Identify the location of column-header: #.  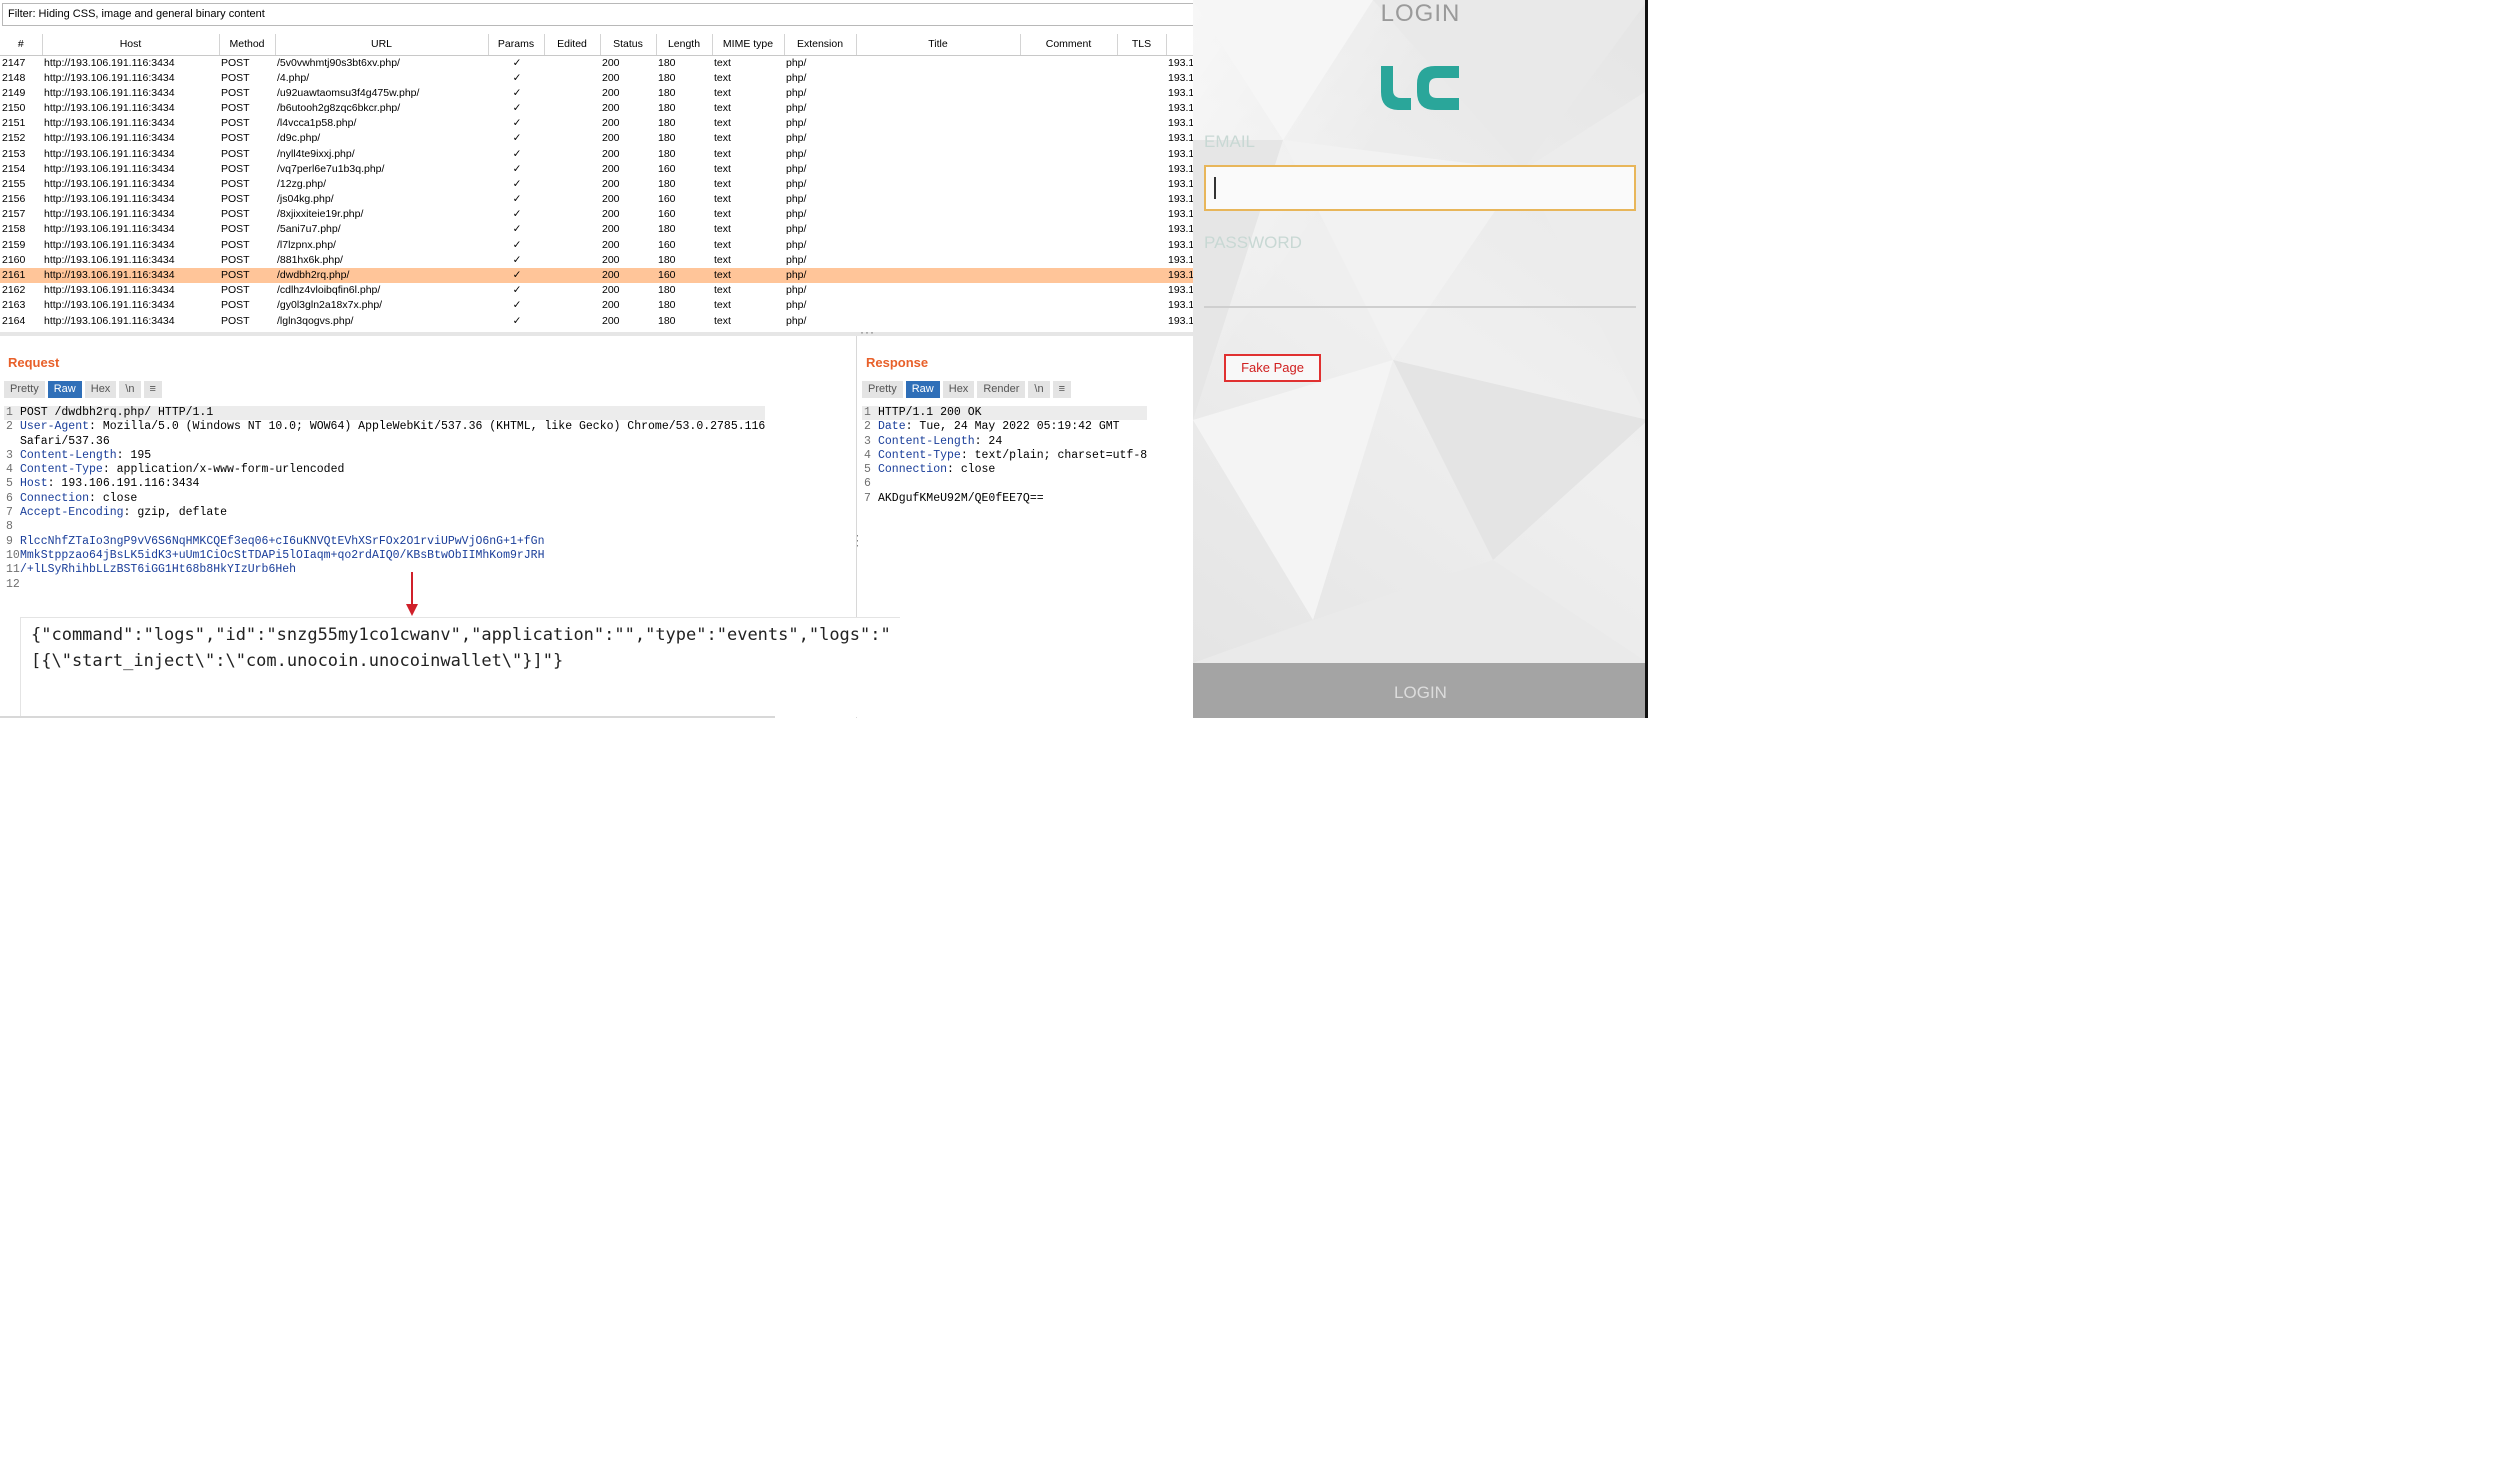
(21, 45).